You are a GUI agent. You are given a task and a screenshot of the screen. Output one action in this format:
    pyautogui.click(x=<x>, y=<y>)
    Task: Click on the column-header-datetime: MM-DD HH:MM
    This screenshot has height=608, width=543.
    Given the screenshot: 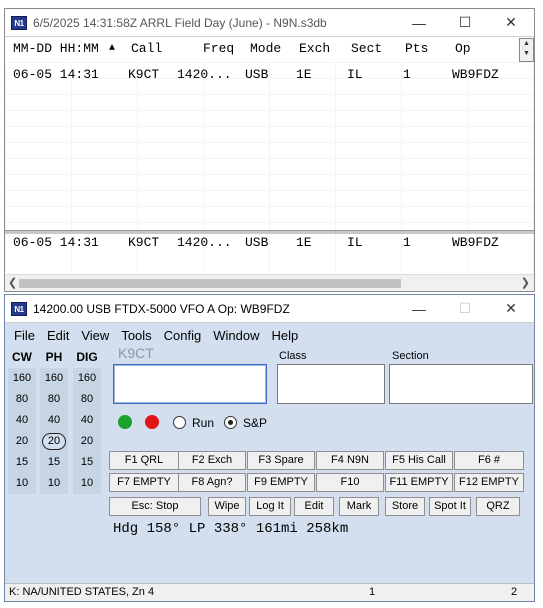 What is the action you would take?
    pyautogui.click(x=56, y=49)
    